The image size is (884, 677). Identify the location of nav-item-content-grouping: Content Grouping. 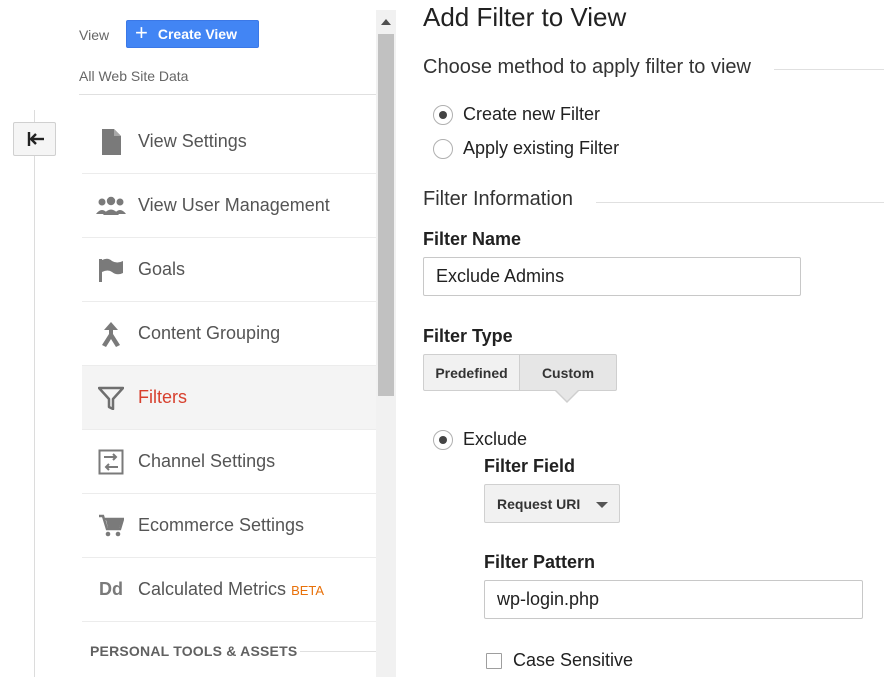
(229, 334).